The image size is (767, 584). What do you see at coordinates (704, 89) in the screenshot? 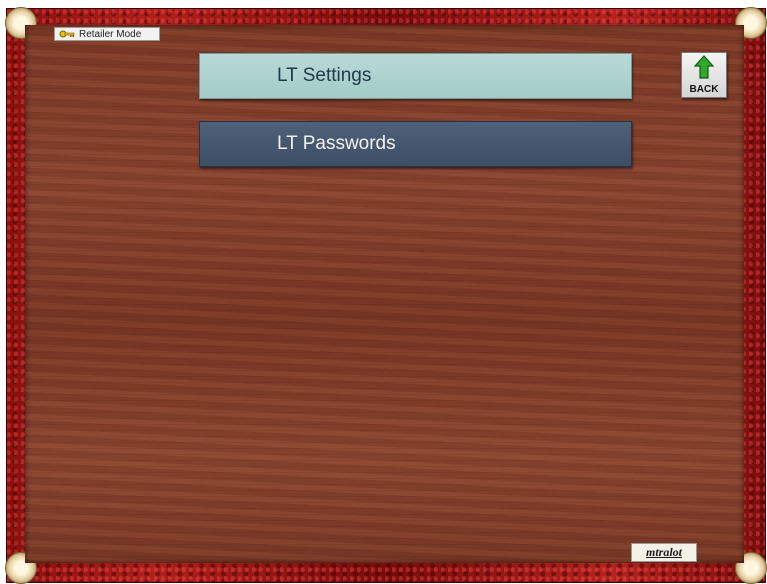
I see `back-label: BACK` at bounding box center [704, 89].